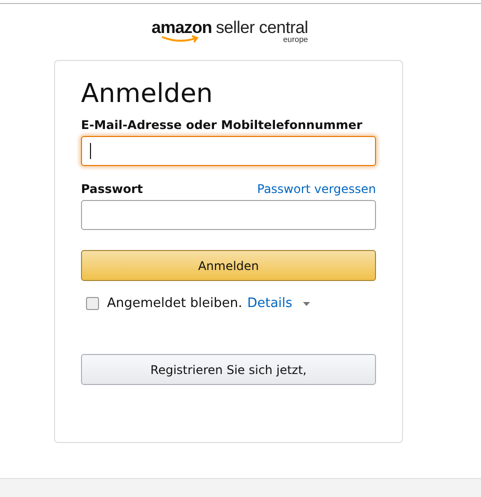 Image resolution: width=481 pixels, height=497 pixels. Describe the element at coordinates (92, 303) in the screenshot. I see `remember-checkbox` at that location.